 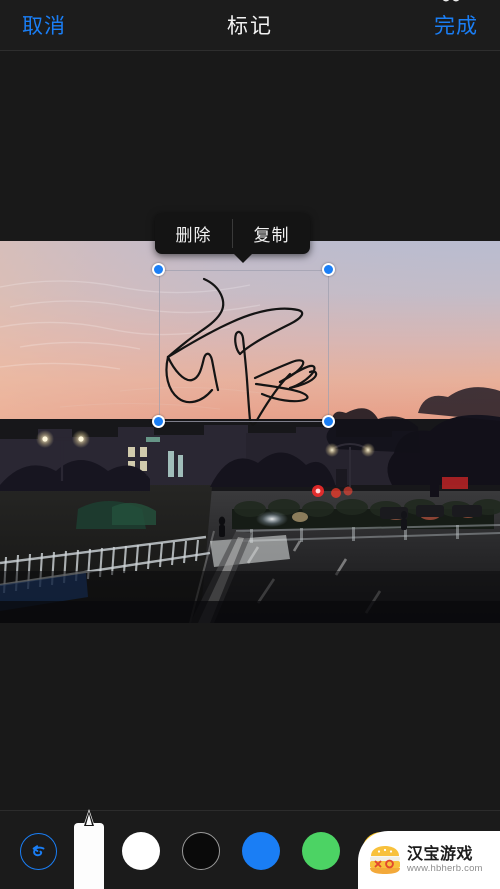 I want to click on undo-arrow-icon, so click(x=38, y=850).